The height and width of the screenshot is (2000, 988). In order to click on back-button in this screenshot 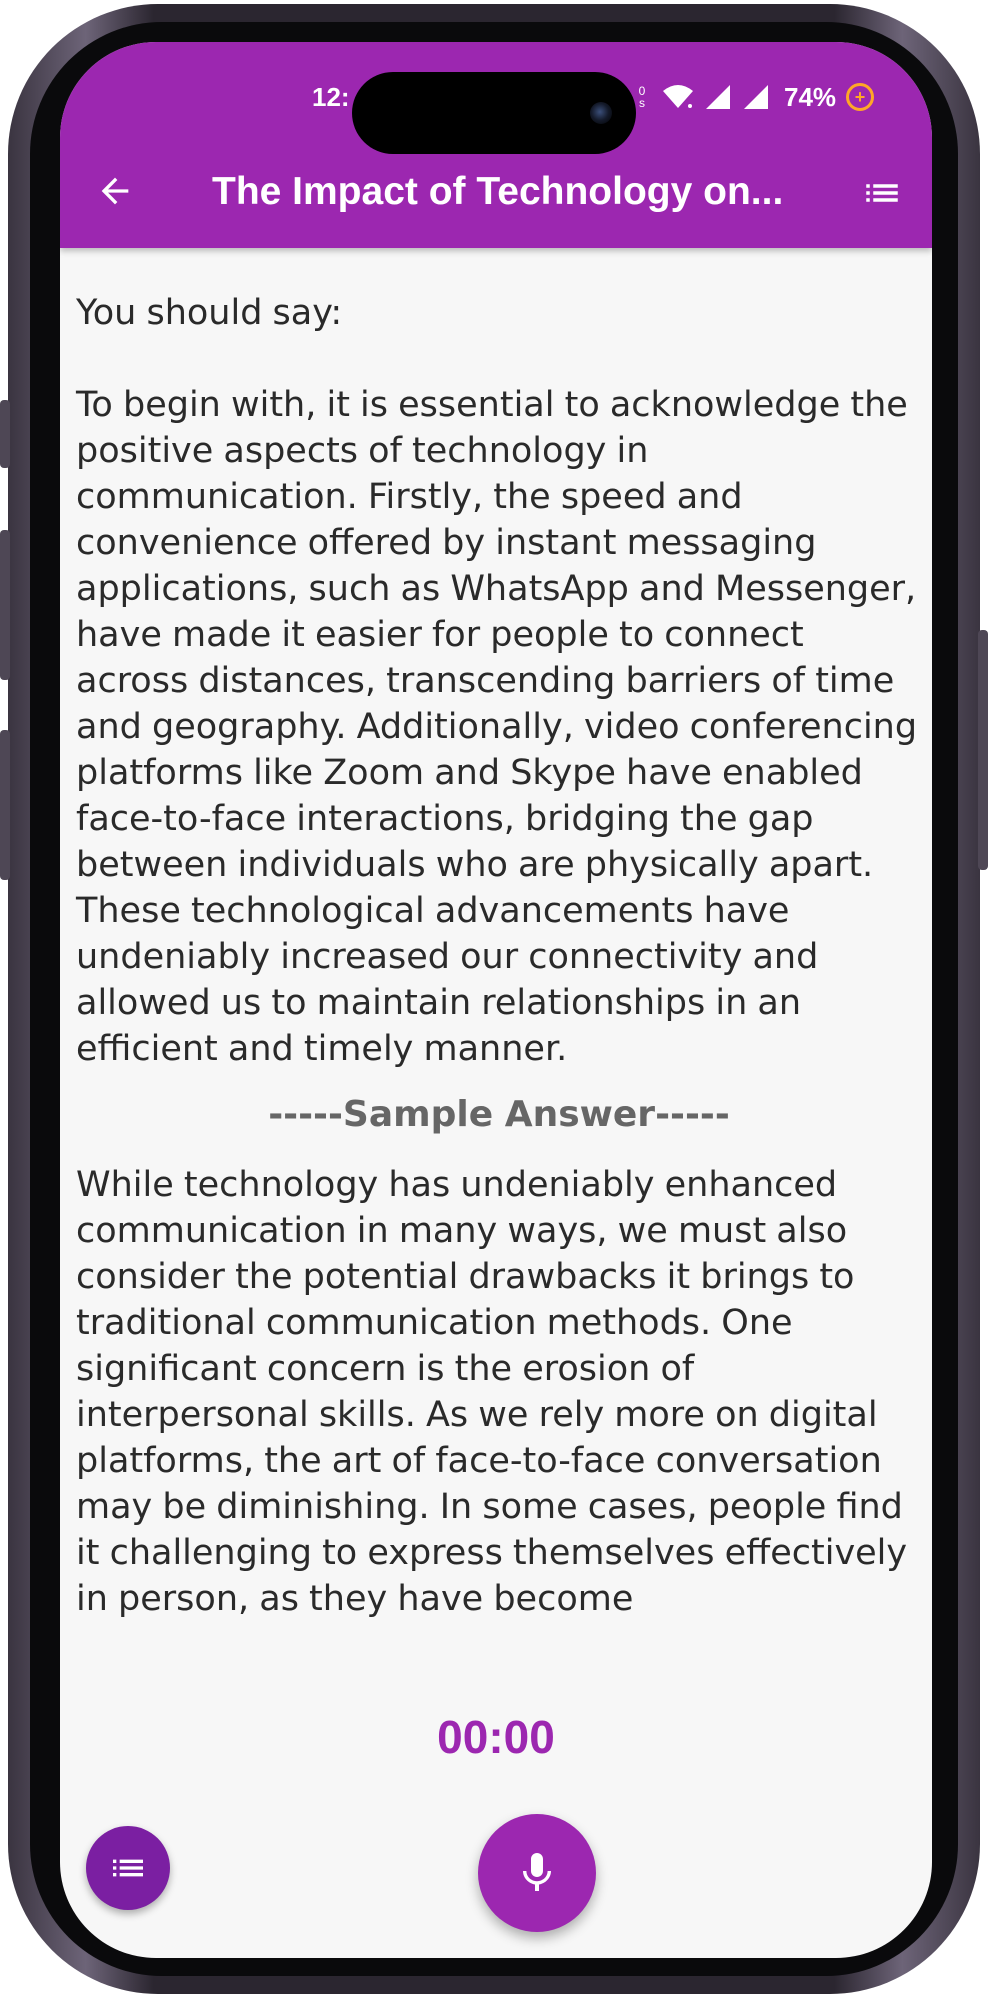, I will do `click(115, 191)`.